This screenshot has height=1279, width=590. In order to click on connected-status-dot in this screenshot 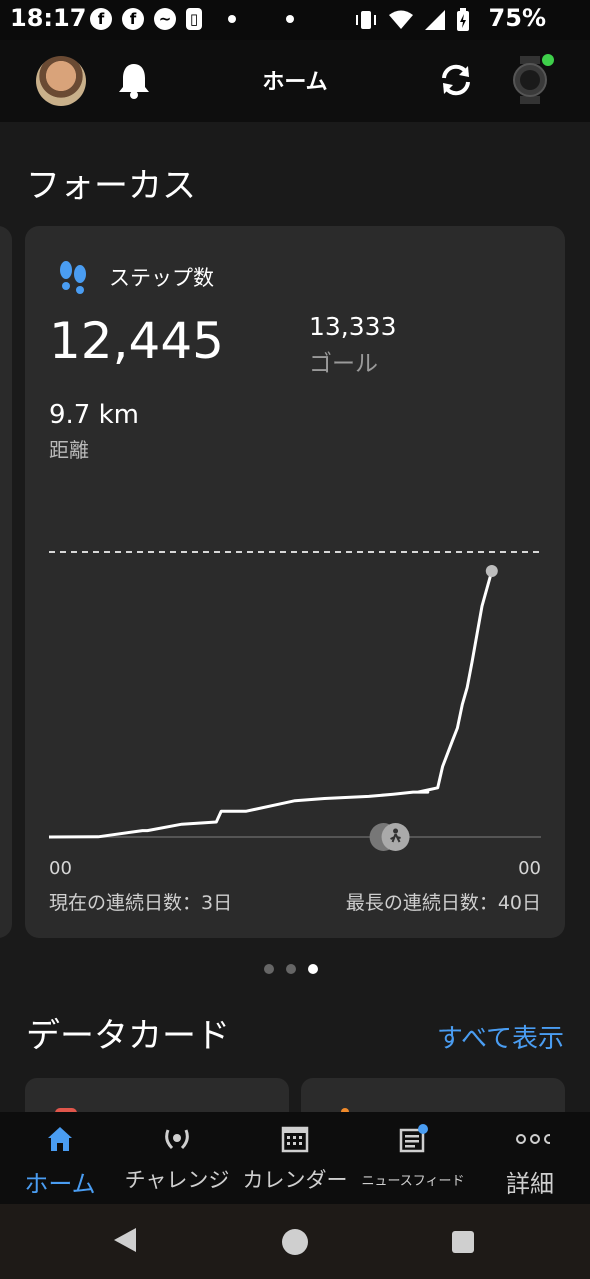, I will do `click(548, 60)`.